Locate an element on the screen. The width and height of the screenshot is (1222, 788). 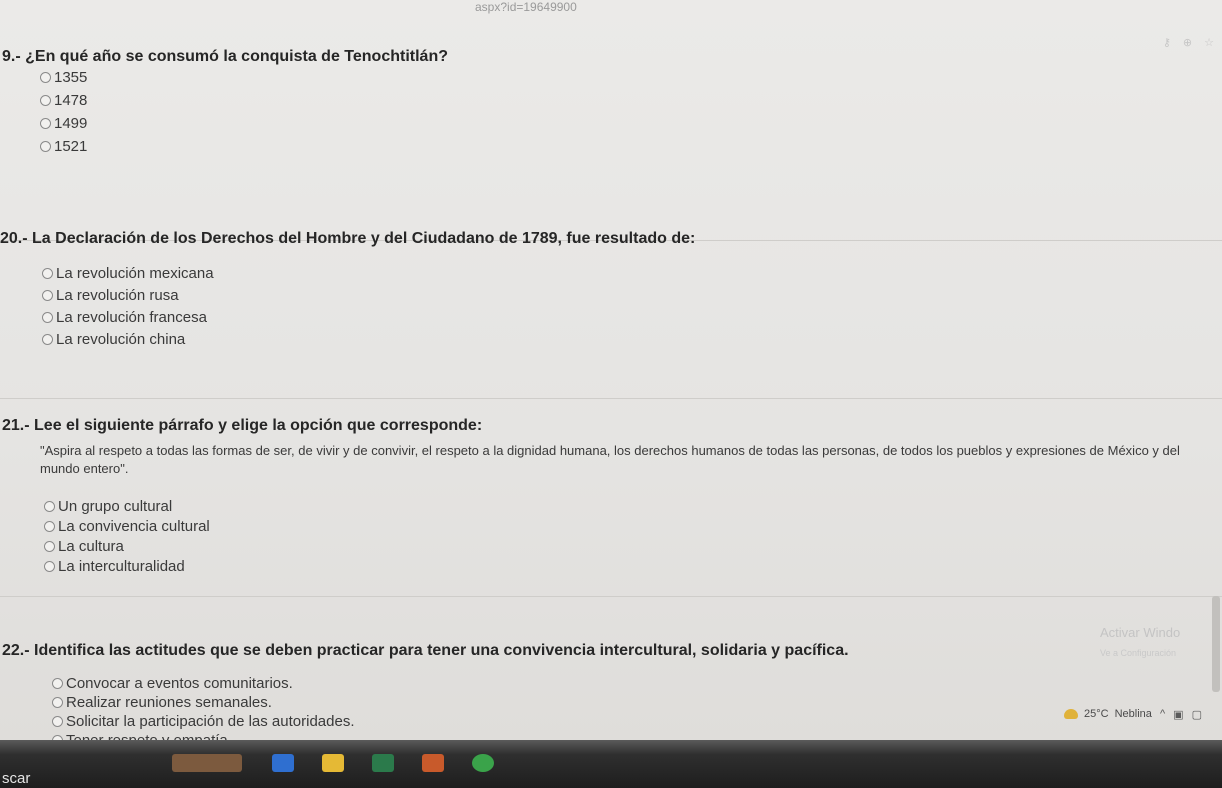
taskbar-edge-icon is located at coordinates (283, 763).